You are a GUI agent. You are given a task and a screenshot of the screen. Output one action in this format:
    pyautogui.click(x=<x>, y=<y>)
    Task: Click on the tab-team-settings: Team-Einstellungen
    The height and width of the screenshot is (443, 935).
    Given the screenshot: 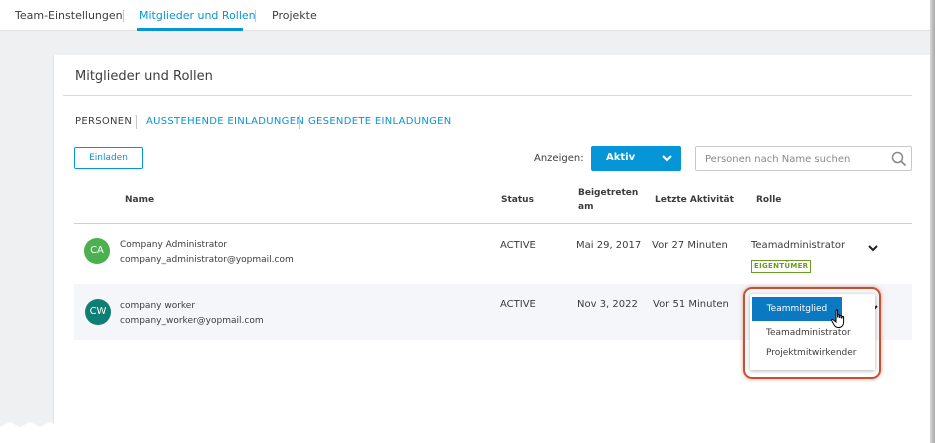 What is the action you would take?
    pyautogui.click(x=69, y=15)
    